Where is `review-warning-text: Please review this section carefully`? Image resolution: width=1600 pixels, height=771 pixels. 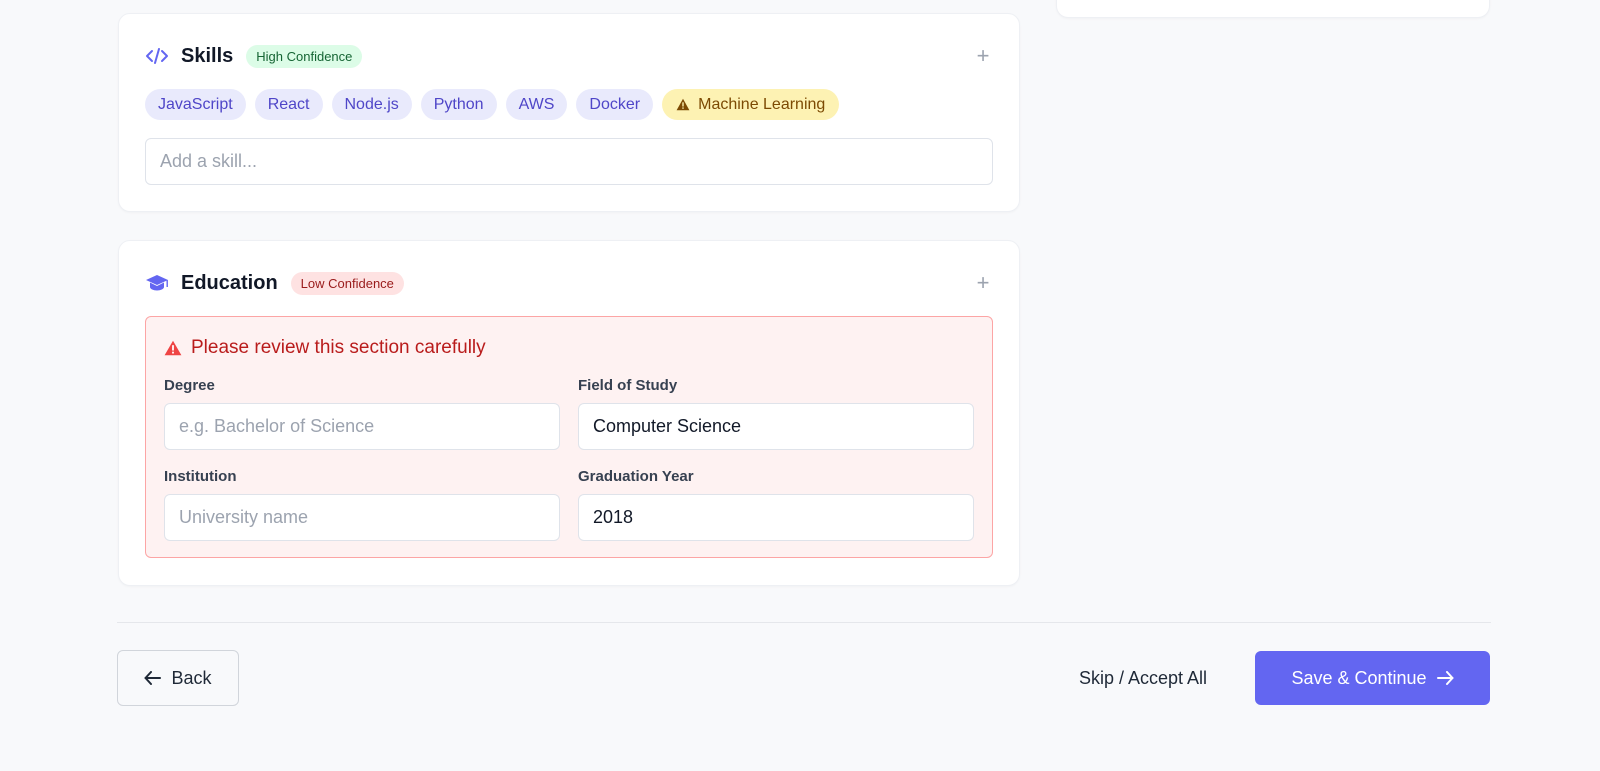 review-warning-text: Please review this section carefully is located at coordinates (338, 347).